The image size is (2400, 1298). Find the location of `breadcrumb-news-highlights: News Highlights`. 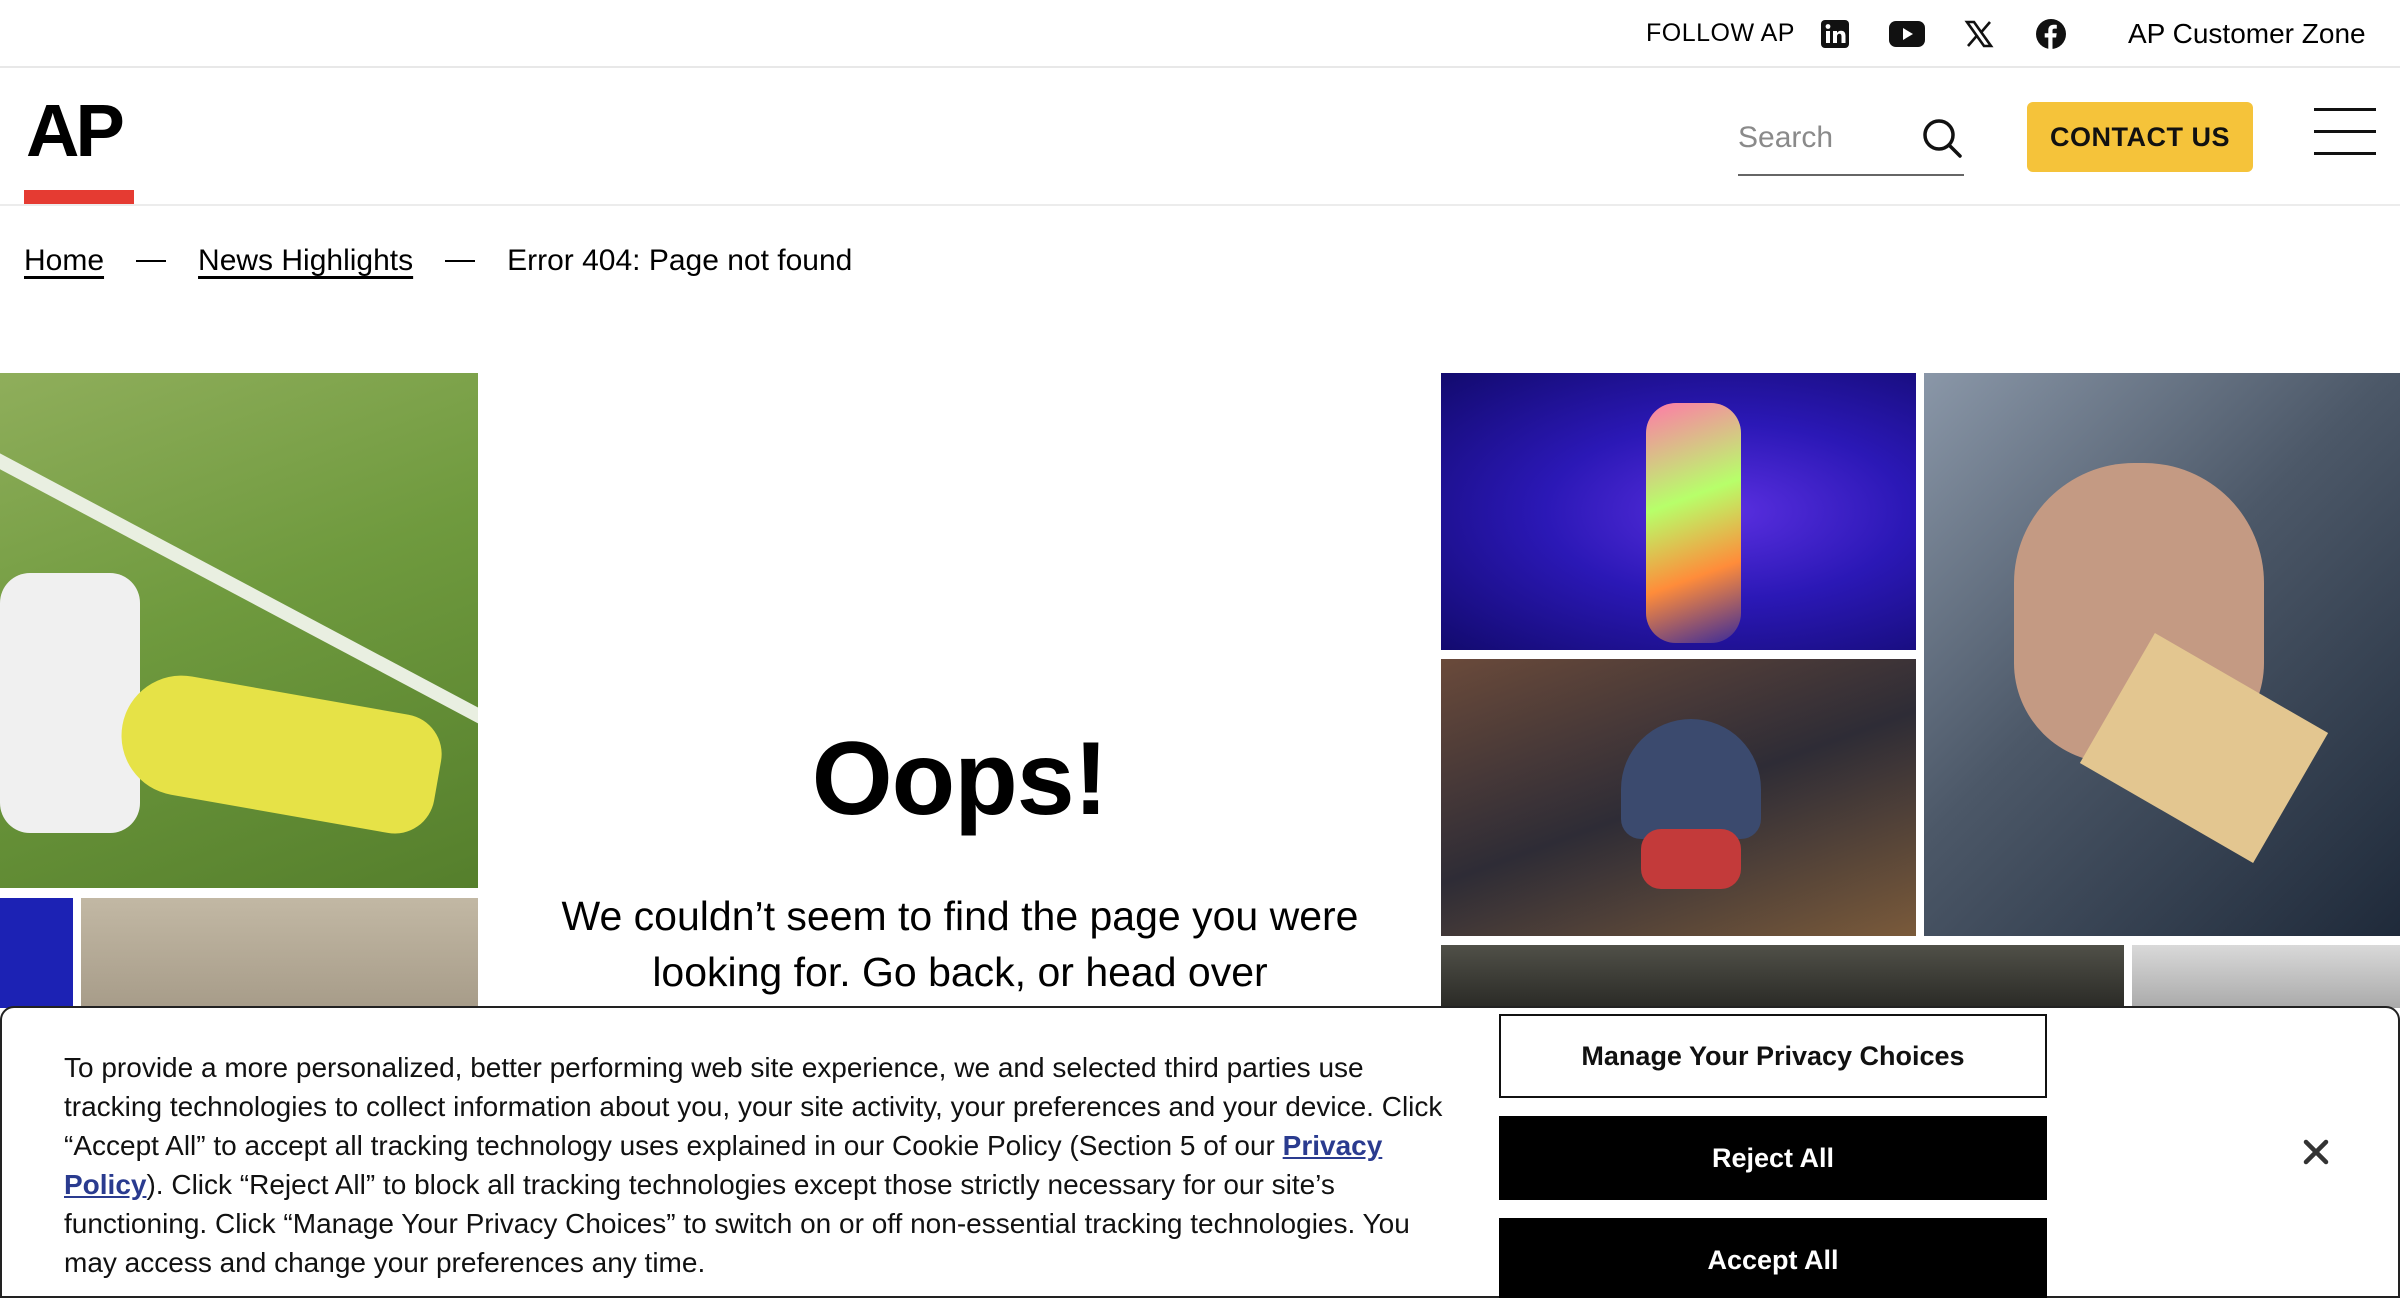

breadcrumb-news-highlights: News Highlights is located at coordinates (305, 261).